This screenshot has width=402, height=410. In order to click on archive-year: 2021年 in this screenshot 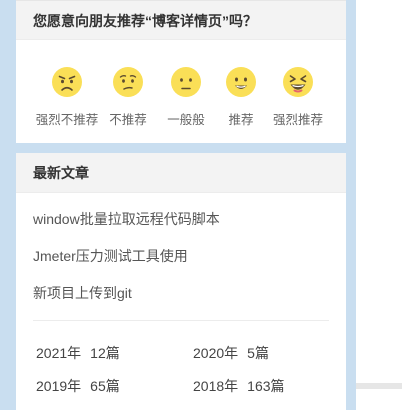, I will do `click(59, 353)`.